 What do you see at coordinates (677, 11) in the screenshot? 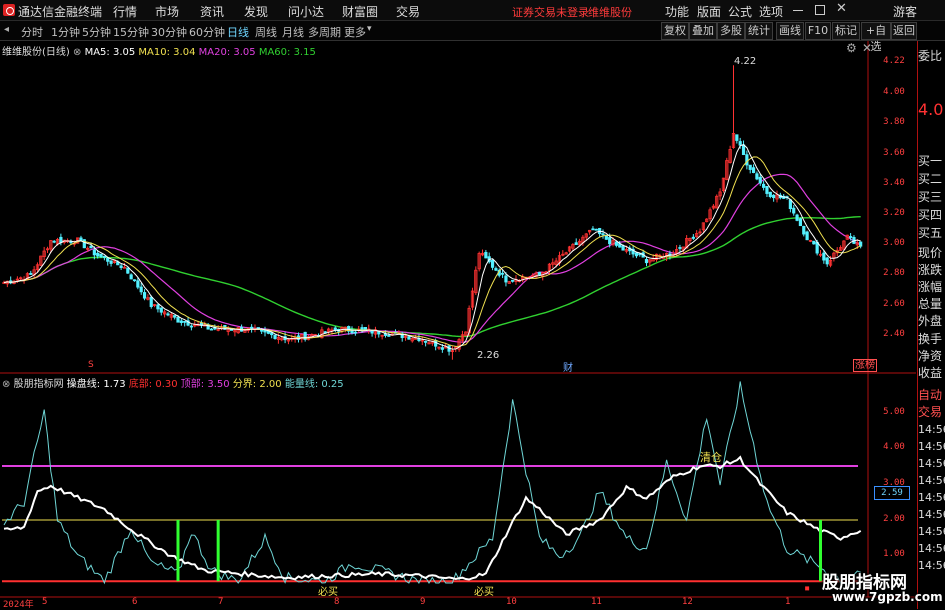
I see `menu-gongneng: 功能` at bounding box center [677, 11].